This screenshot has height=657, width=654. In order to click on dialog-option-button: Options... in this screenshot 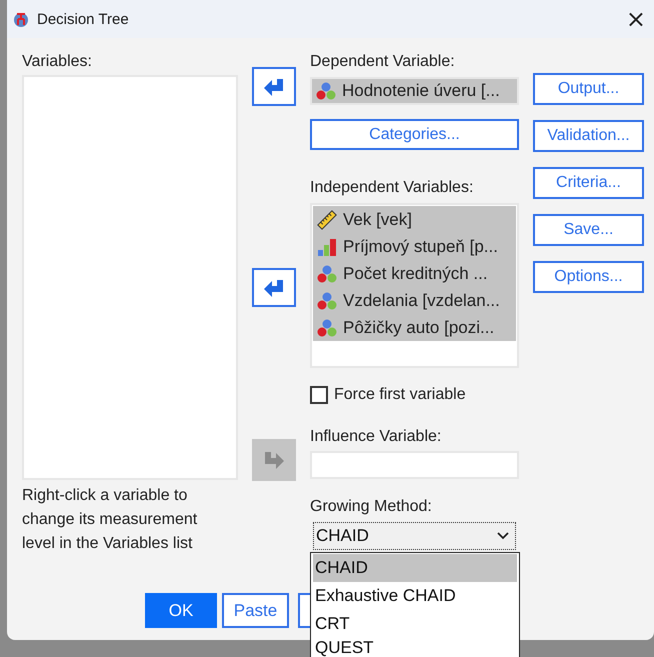, I will do `click(588, 277)`.